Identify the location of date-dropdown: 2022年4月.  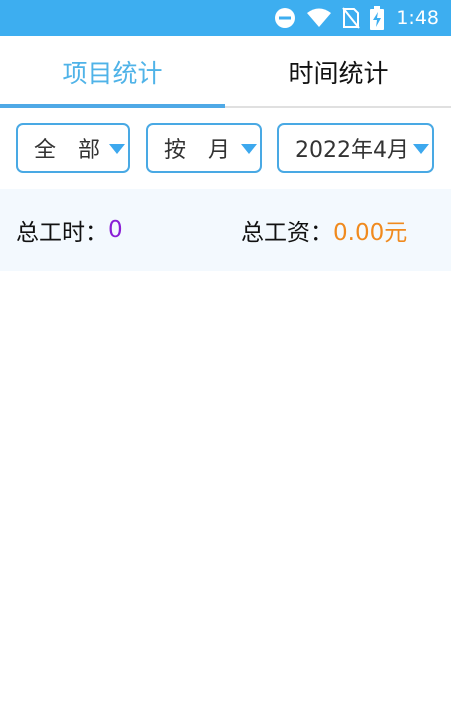
(355, 148).